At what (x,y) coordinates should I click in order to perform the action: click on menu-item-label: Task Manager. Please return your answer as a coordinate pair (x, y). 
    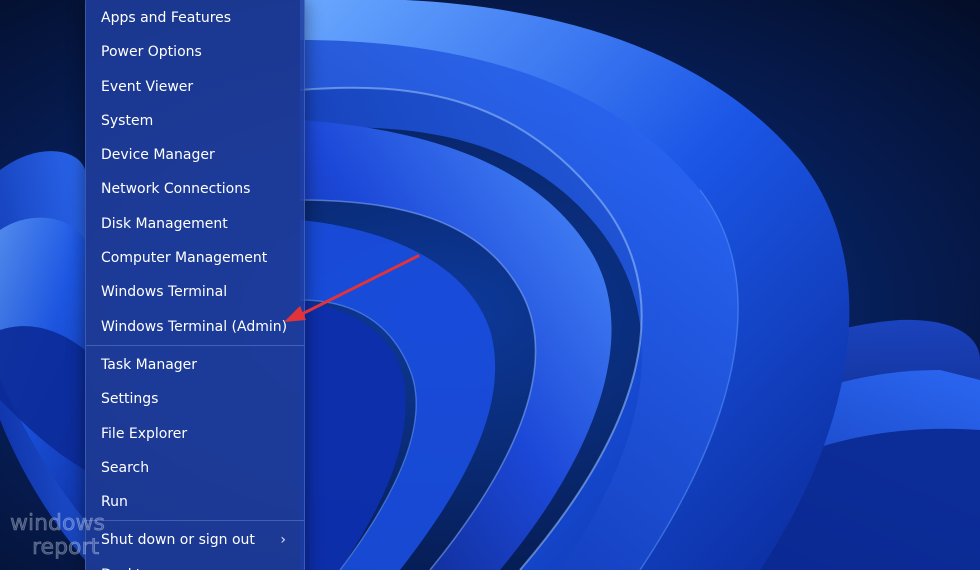
    Looking at the image, I should click on (149, 364).